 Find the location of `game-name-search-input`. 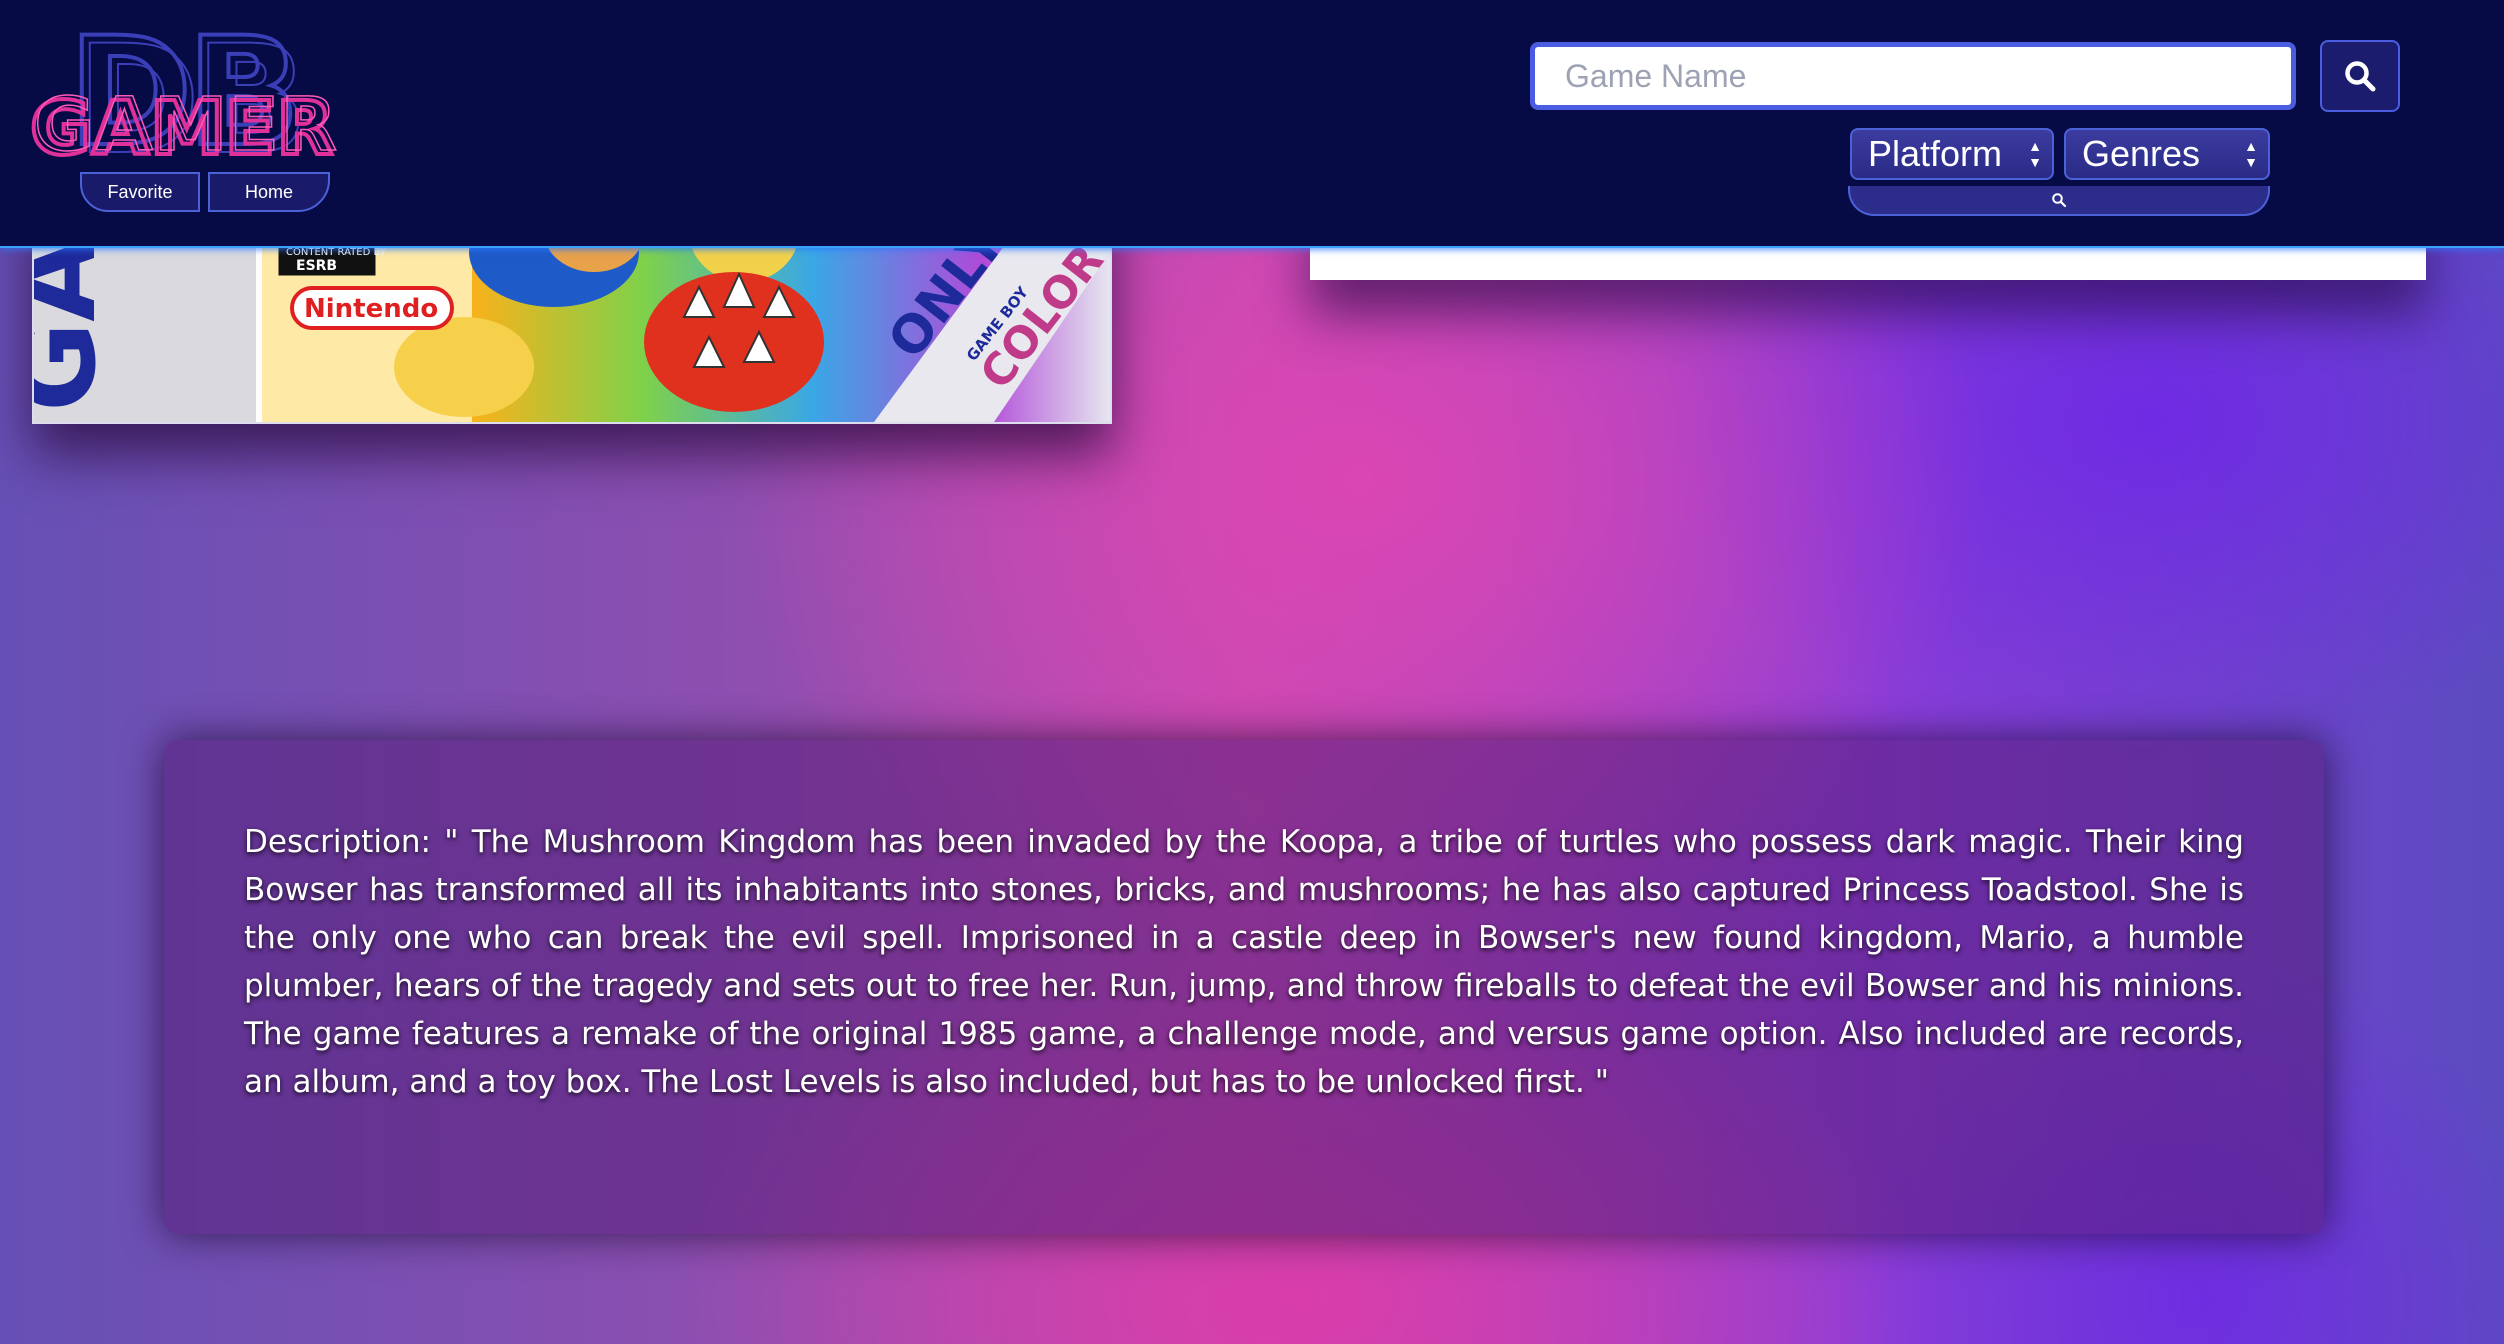

game-name-search-input is located at coordinates (1913, 76).